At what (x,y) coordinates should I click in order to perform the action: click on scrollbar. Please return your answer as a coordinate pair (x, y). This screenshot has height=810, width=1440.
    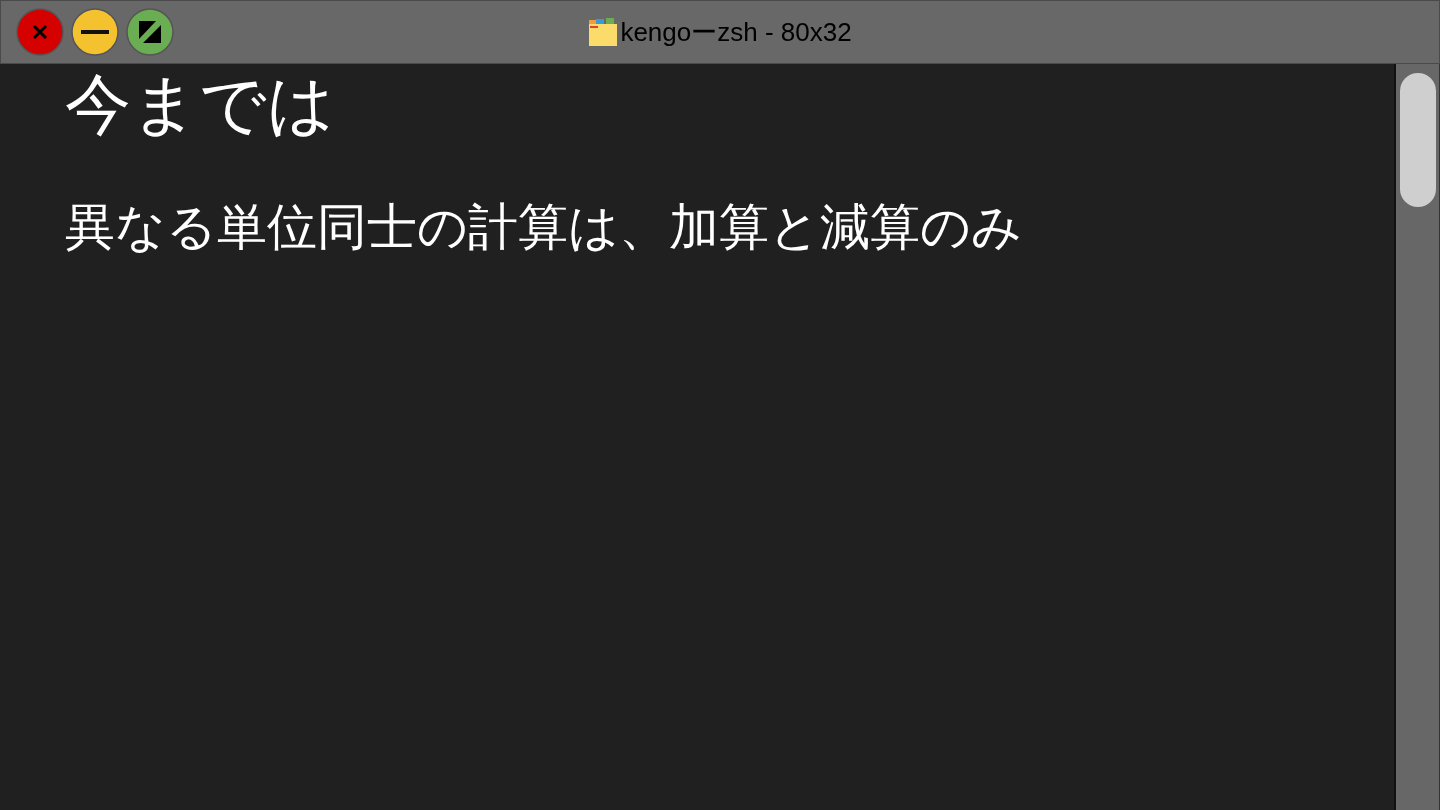
    Looking at the image, I should click on (1417, 437).